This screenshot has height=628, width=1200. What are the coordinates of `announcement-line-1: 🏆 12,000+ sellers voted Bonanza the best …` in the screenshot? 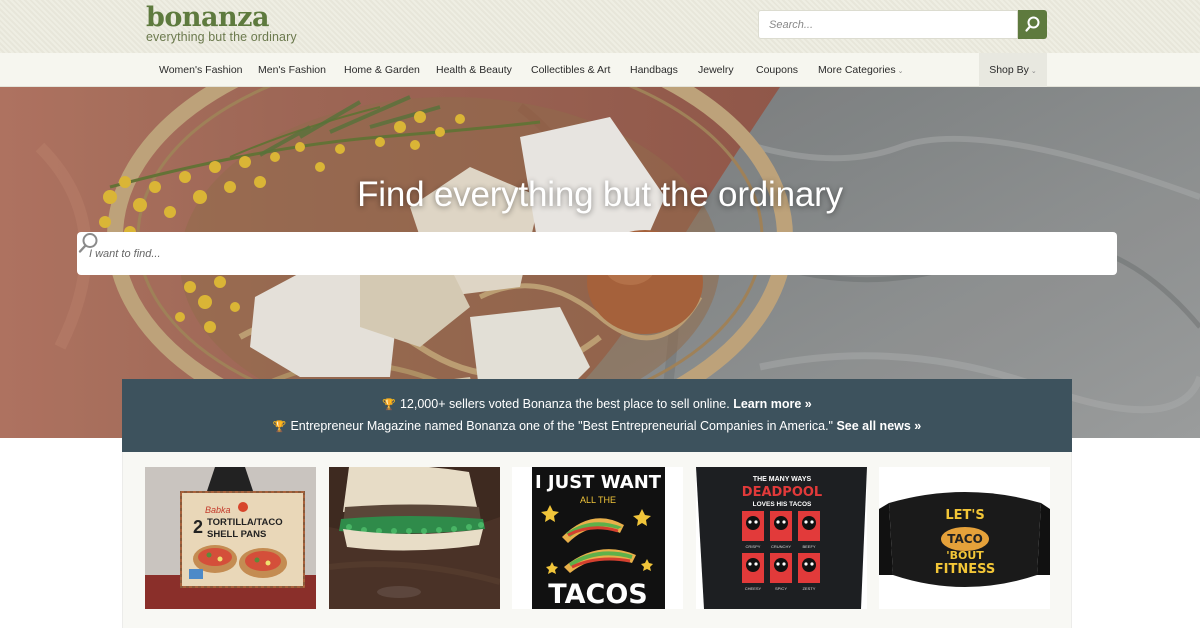 It's located at (597, 404).